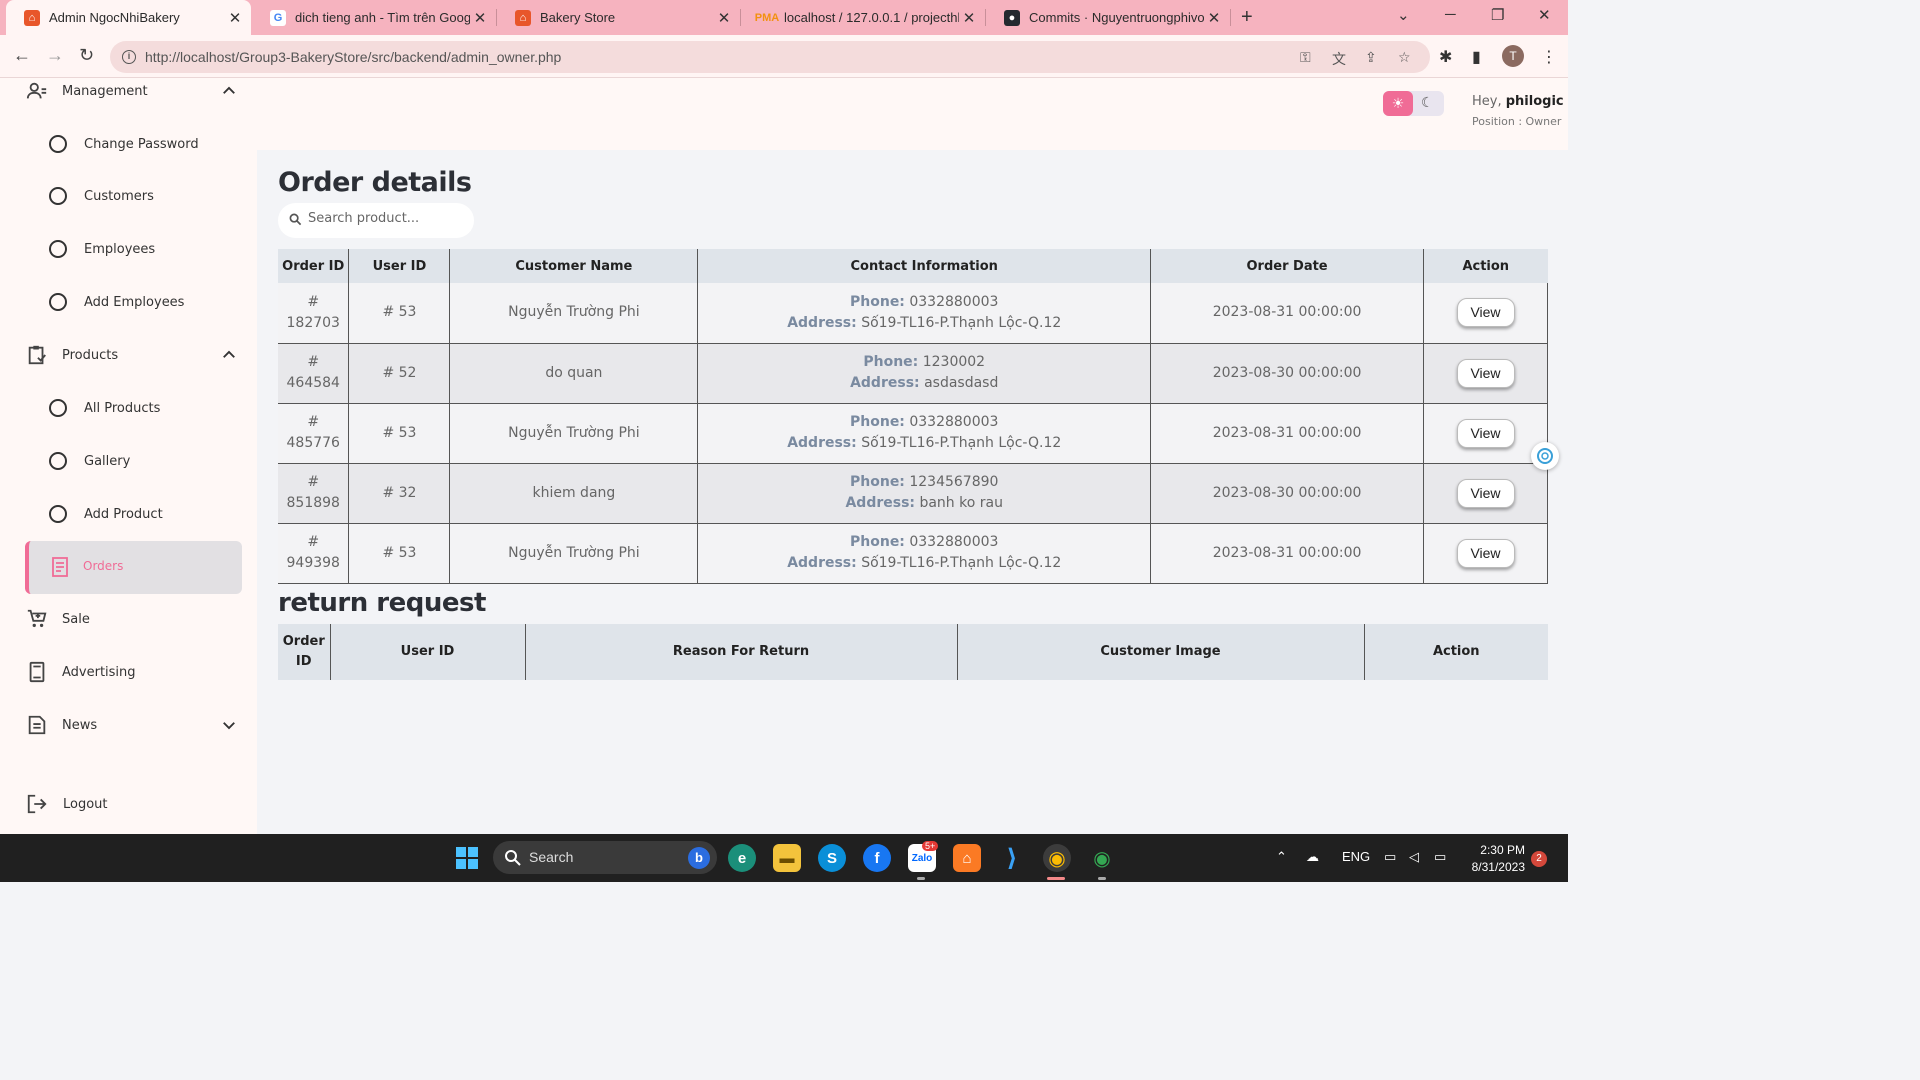 Image resolution: width=1920 pixels, height=1080 pixels. Describe the element at coordinates (863, 17) in the screenshot. I see `tab-phpmyadmin: PMA localhost / 127.0.0.1 / projecthk2 ✕` at that location.